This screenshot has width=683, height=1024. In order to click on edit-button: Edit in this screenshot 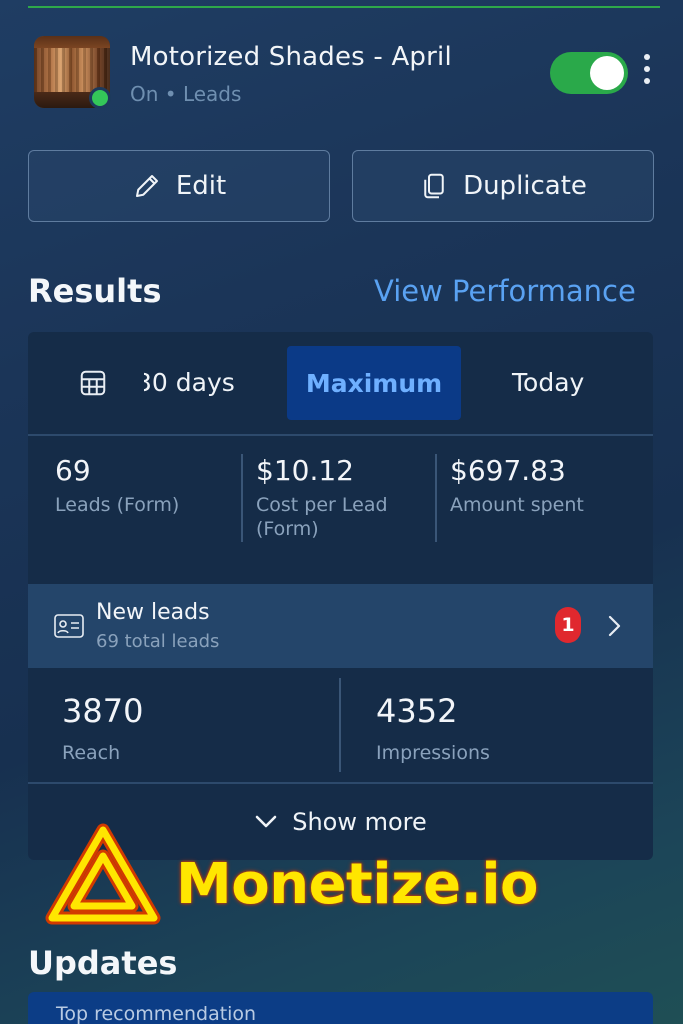, I will do `click(179, 186)`.